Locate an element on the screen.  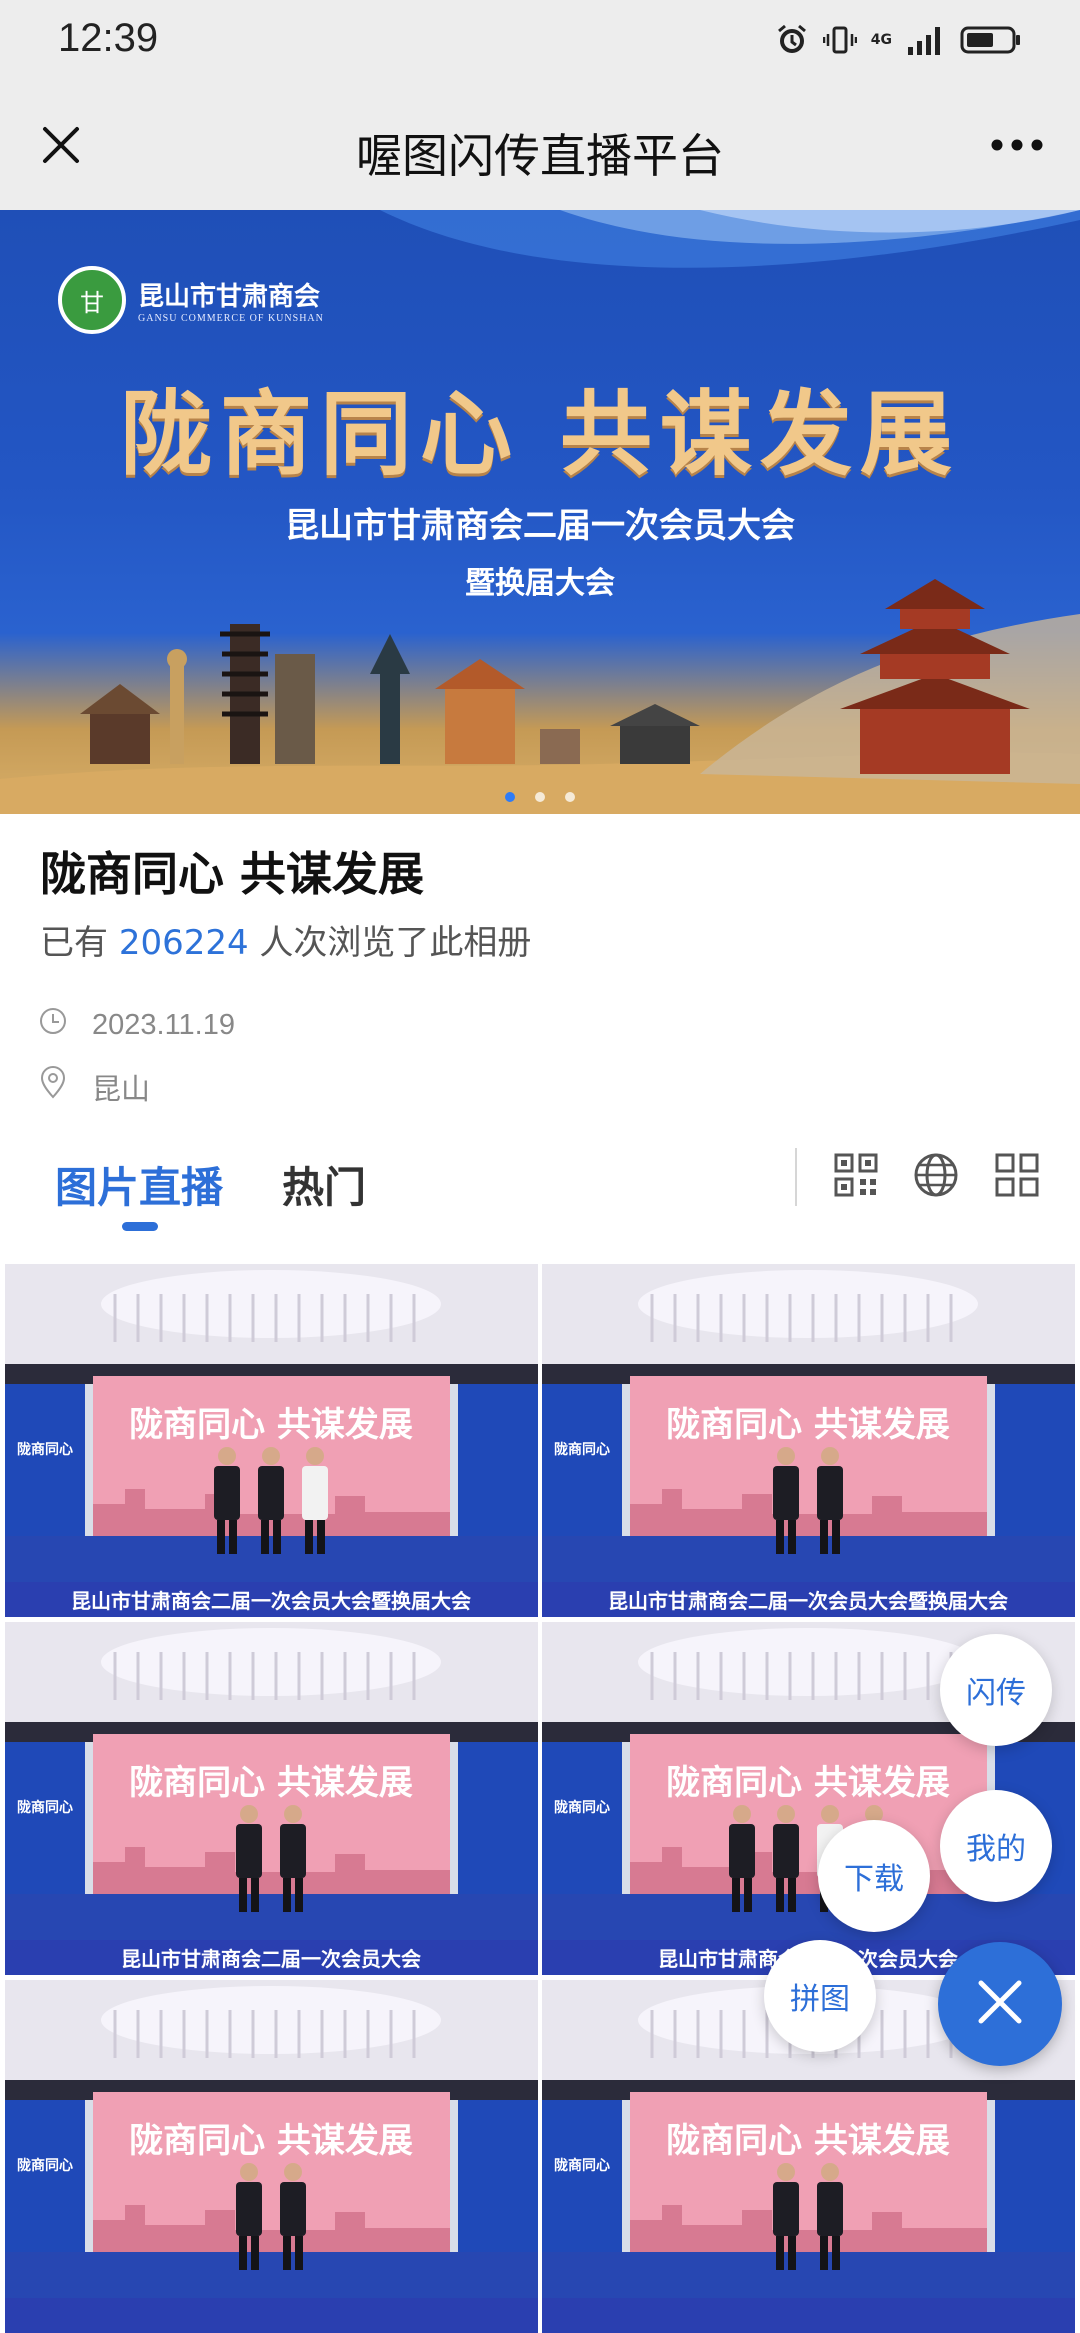
org-name: 昆山市甘肃商会 is located at coordinates (229, 297).